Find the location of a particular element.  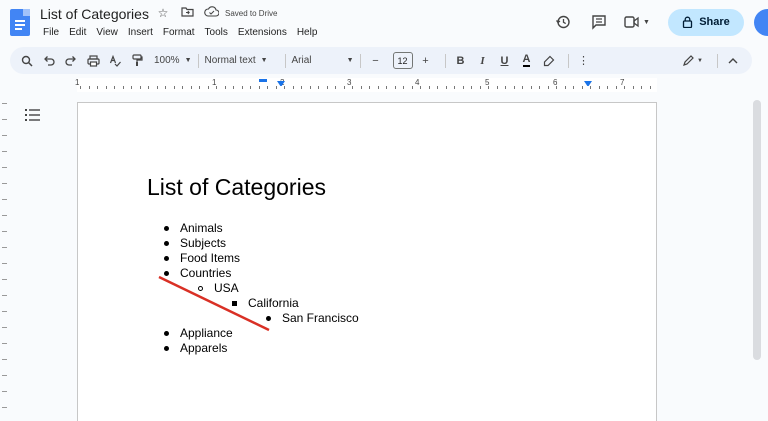

vertical-scrollbar is located at coordinates (757, 230).